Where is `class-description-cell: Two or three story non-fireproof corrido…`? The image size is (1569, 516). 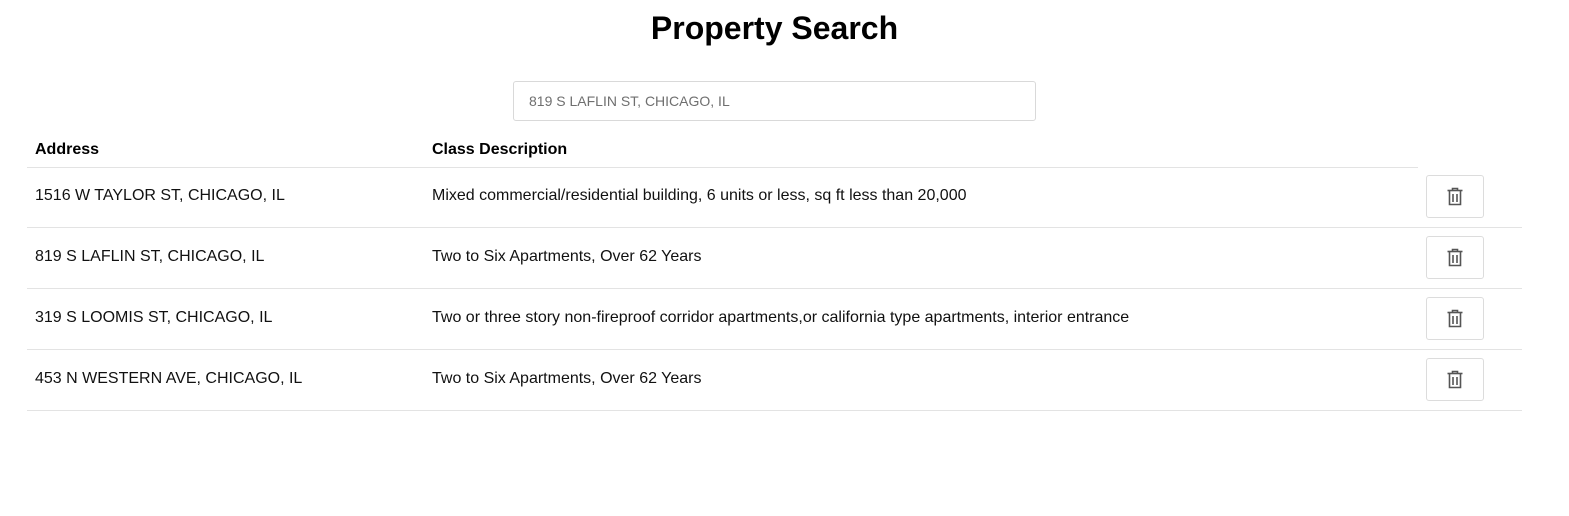 class-description-cell: Two or three story non-fireproof corrido… is located at coordinates (781, 317).